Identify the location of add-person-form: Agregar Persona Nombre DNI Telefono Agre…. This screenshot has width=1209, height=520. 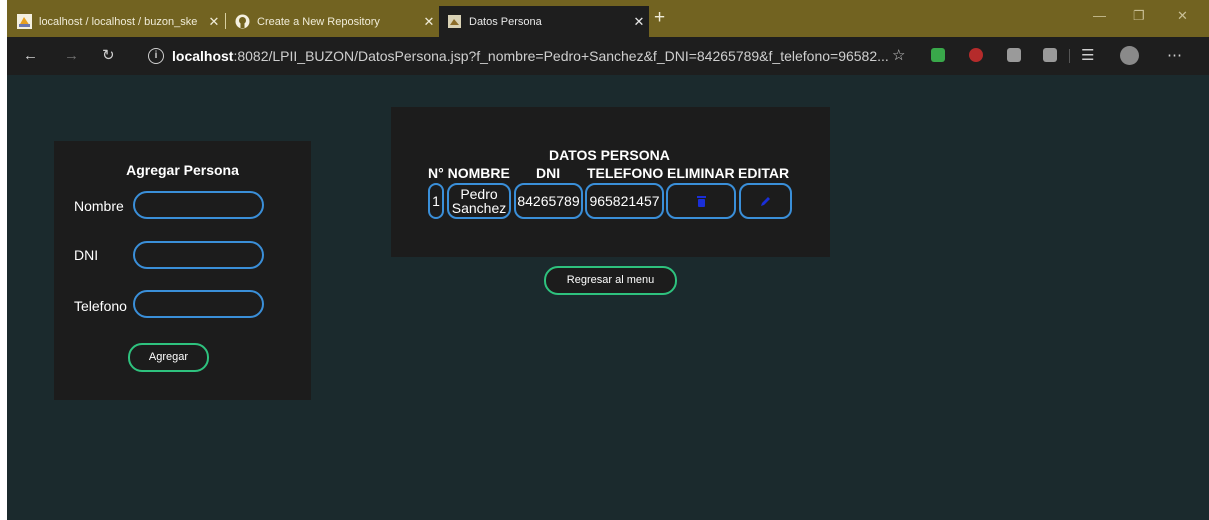
(182, 270).